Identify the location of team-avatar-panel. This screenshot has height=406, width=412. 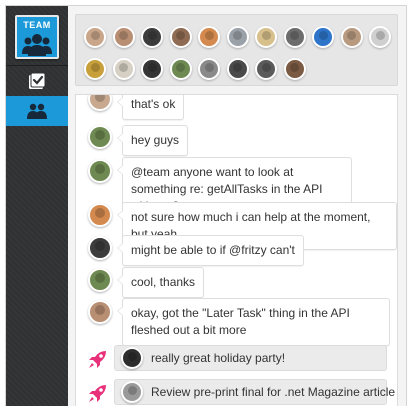
(236, 50).